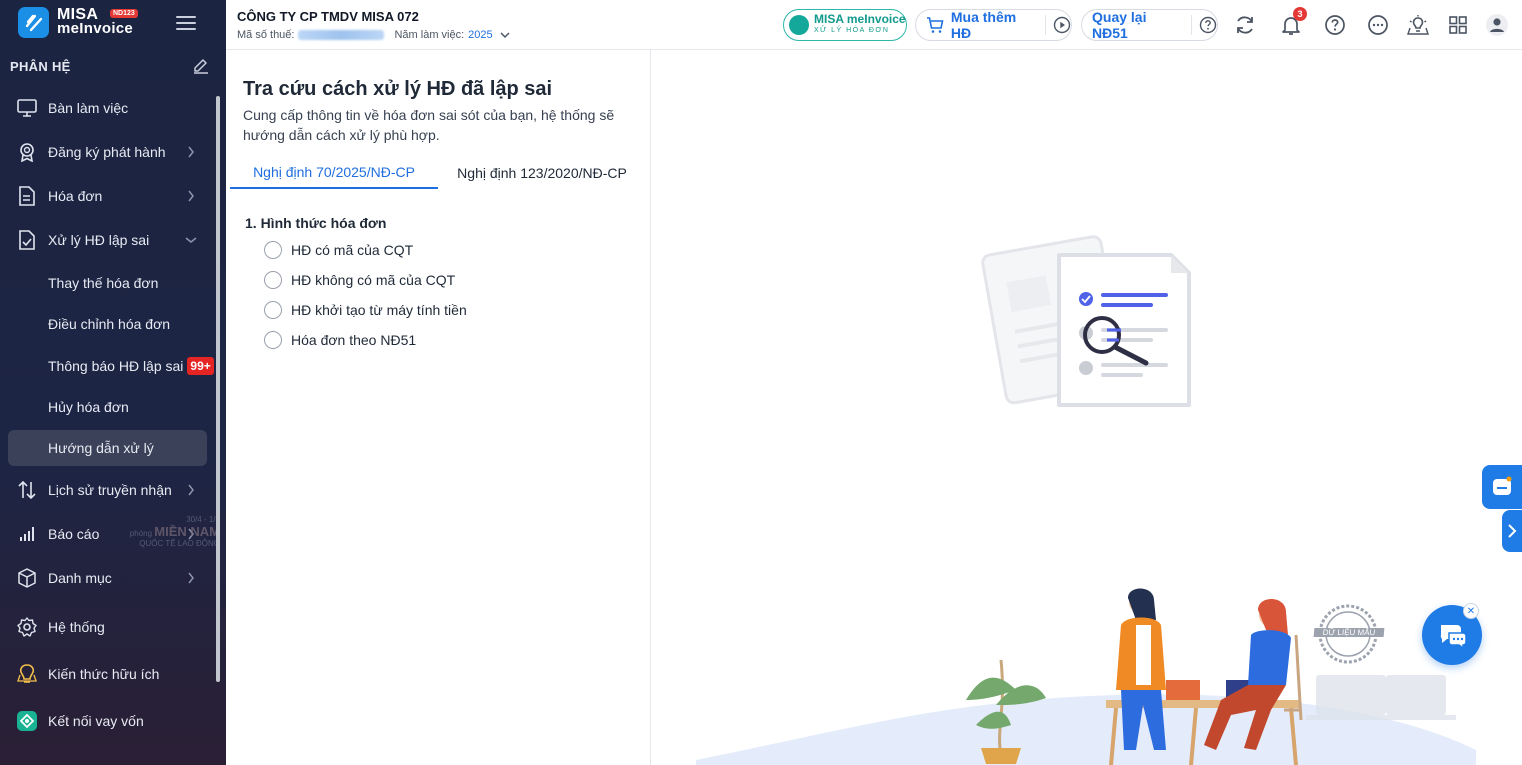  Describe the element at coordinates (200, 366) in the screenshot. I see `count-badge: 99+` at that location.